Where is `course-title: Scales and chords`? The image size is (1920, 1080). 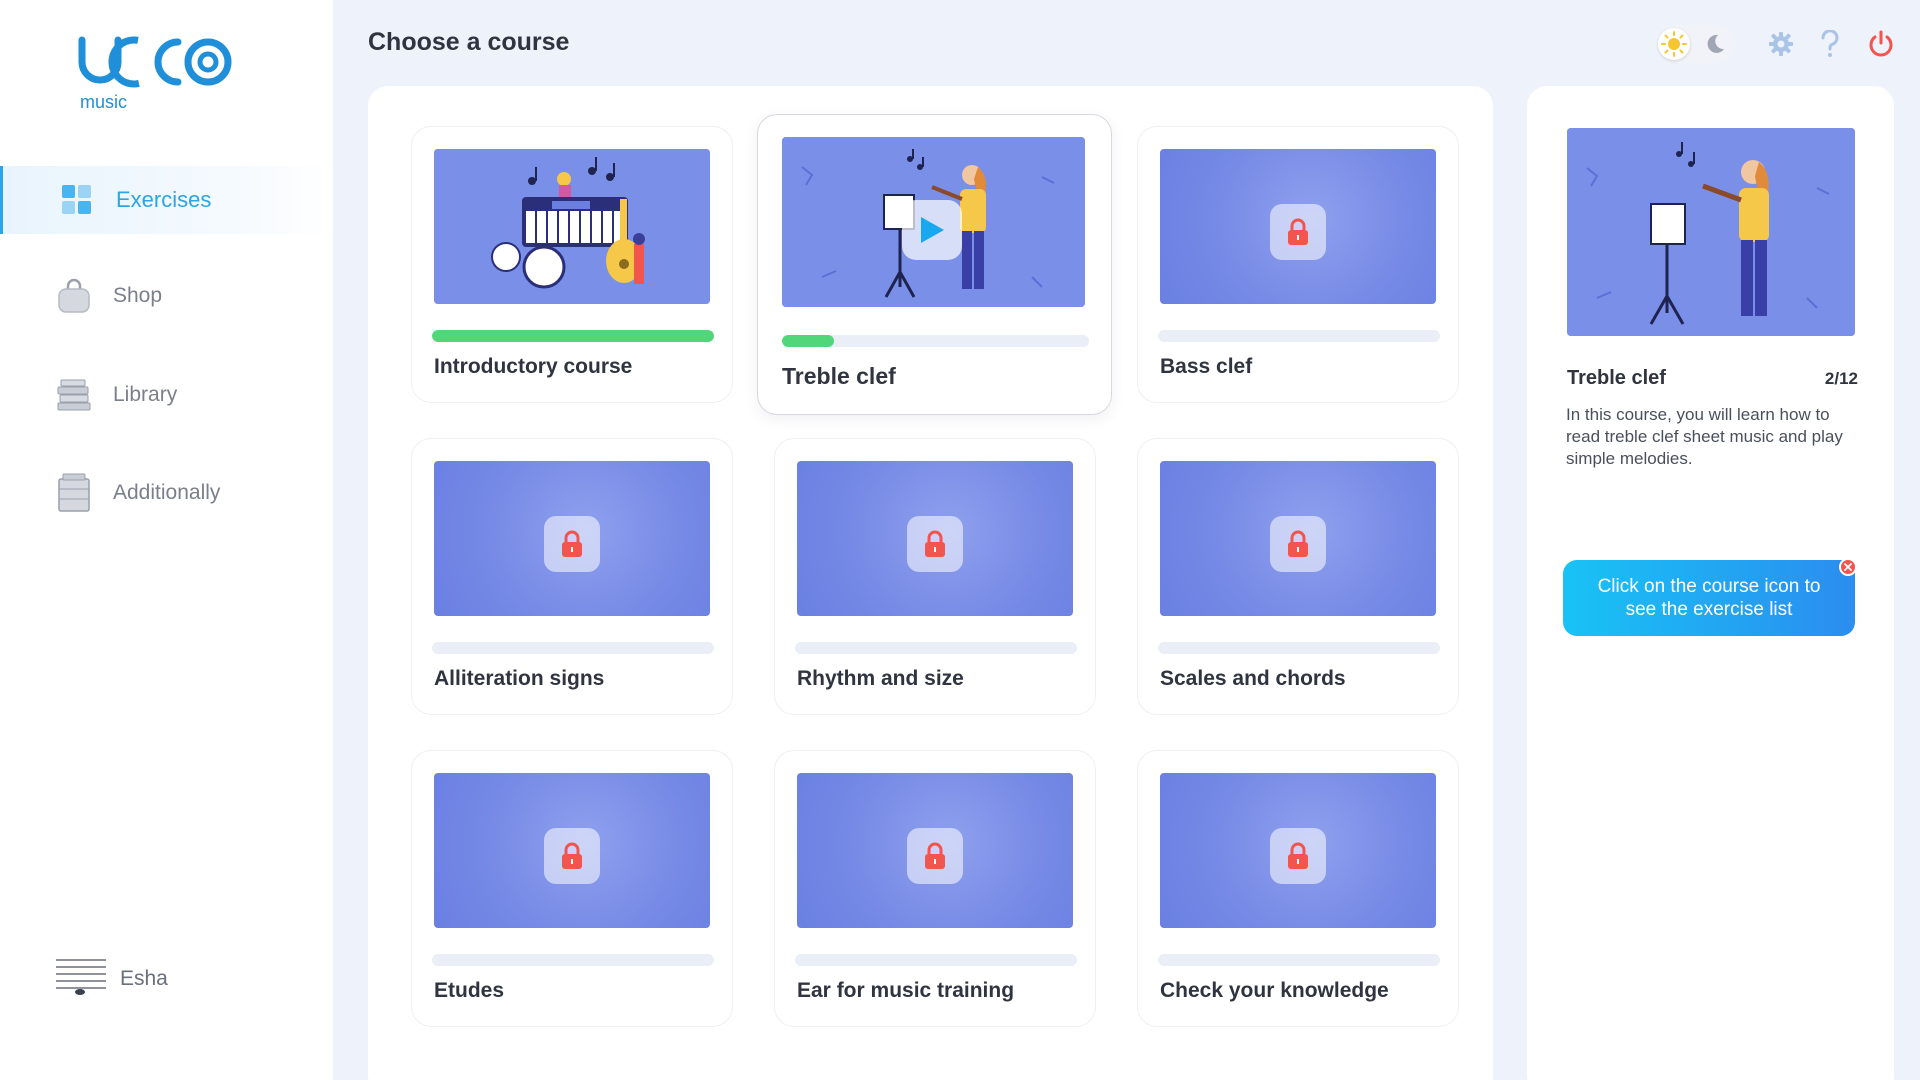 course-title: Scales and chords is located at coordinates (1253, 678).